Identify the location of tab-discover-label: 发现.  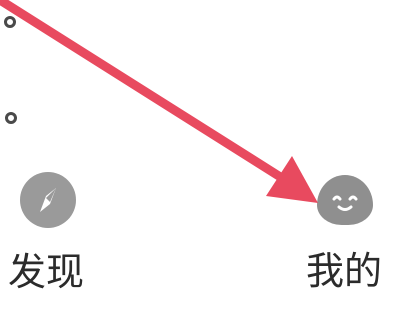
(46, 272).